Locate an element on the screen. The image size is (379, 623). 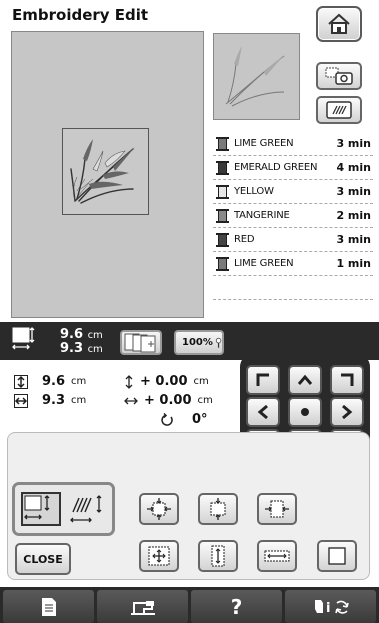
thread-name: YELLOW is located at coordinates (254, 191).